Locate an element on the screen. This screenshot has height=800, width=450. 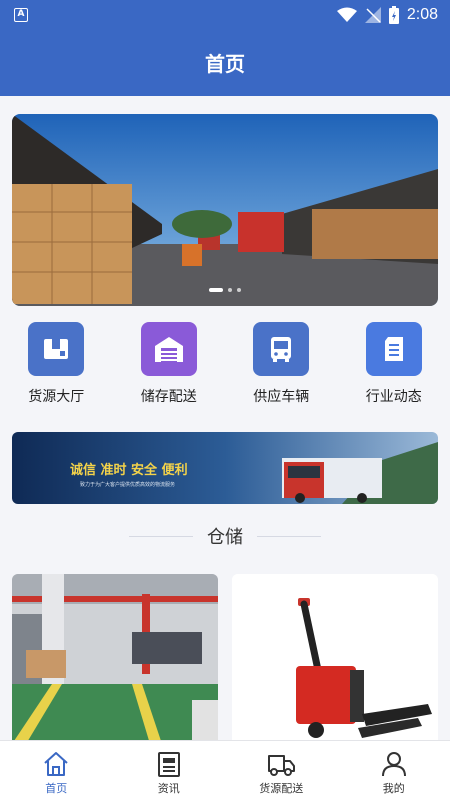
tab-label: 资讯 is located at coordinates (168, 788).